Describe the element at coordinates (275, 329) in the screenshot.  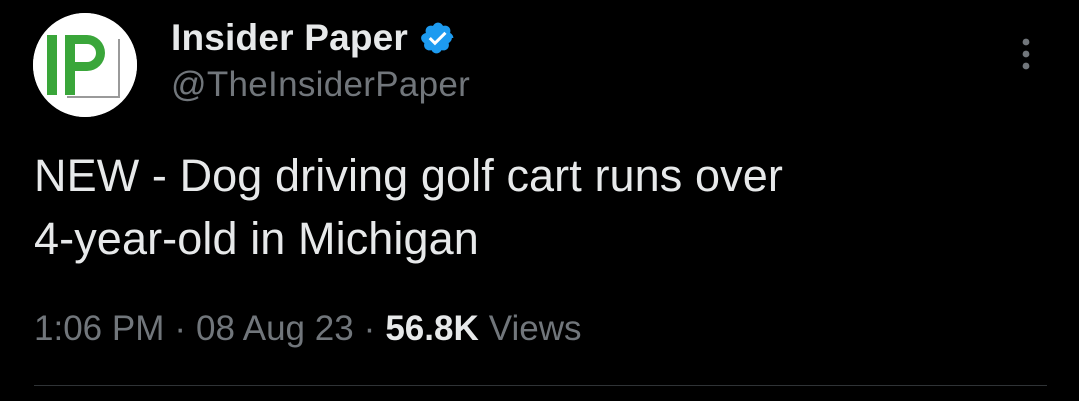
I see `tweet-date: 08 Aug 23` at that location.